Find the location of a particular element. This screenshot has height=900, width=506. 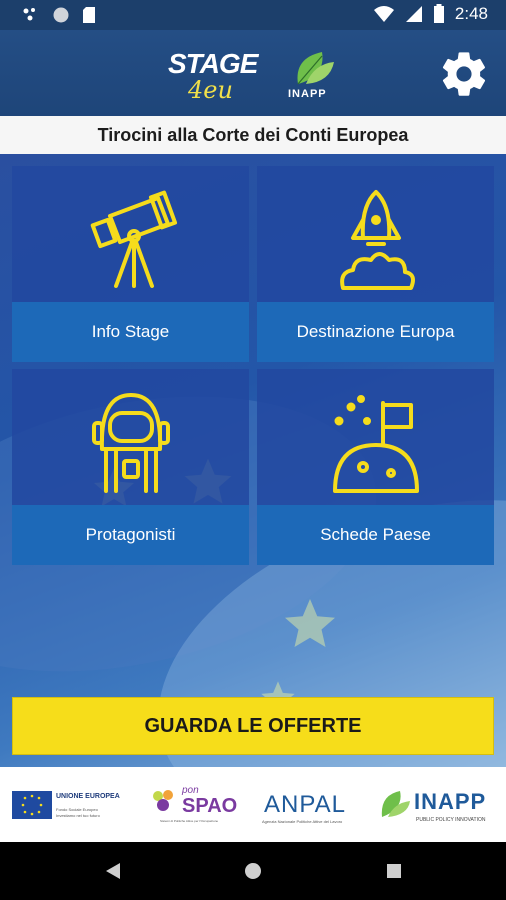

ue-sub2: Investiamo nel tuo futuro is located at coordinates (78, 815).